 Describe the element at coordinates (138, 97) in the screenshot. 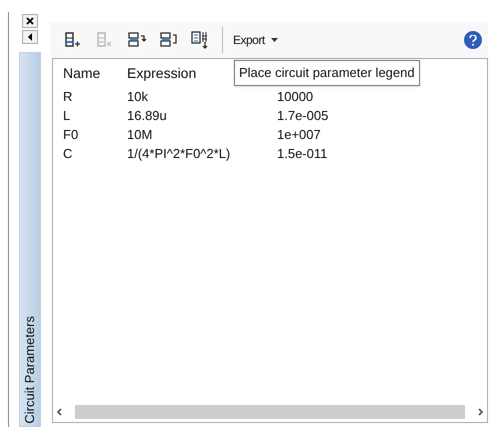

I see `table-cell-text: 10k` at that location.